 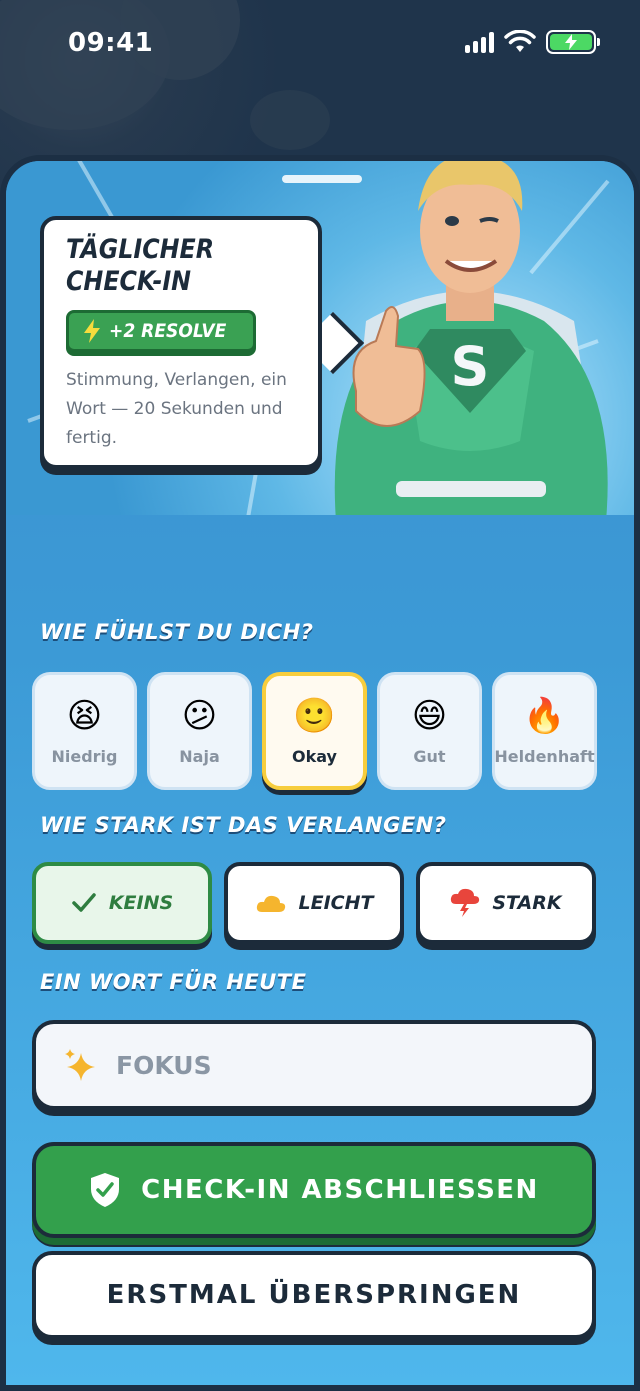 I want to click on check-icon, so click(x=84, y=902).